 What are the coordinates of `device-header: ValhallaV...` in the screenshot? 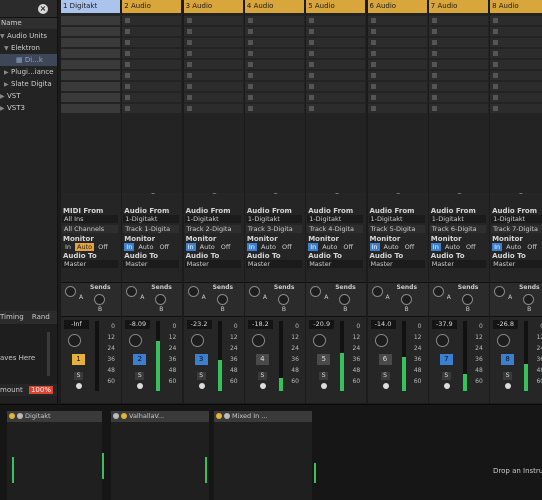 It's located at (160, 416).